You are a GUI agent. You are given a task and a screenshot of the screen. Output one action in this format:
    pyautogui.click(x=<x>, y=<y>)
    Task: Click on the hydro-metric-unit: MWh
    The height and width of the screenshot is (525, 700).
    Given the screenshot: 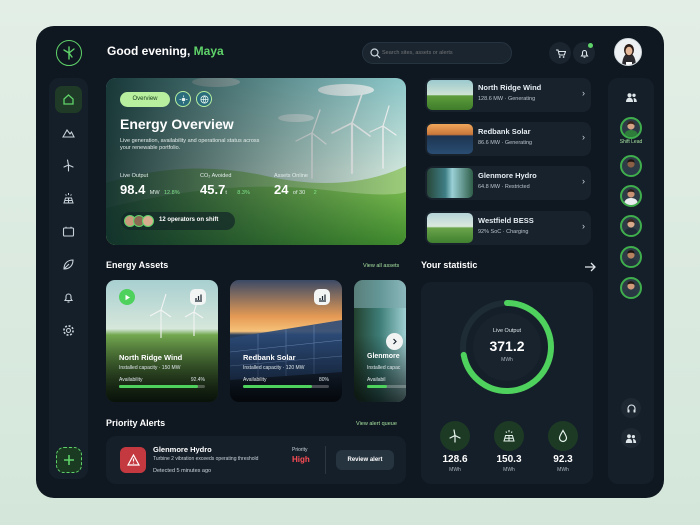 What is the action you would take?
    pyautogui.click(x=563, y=470)
    